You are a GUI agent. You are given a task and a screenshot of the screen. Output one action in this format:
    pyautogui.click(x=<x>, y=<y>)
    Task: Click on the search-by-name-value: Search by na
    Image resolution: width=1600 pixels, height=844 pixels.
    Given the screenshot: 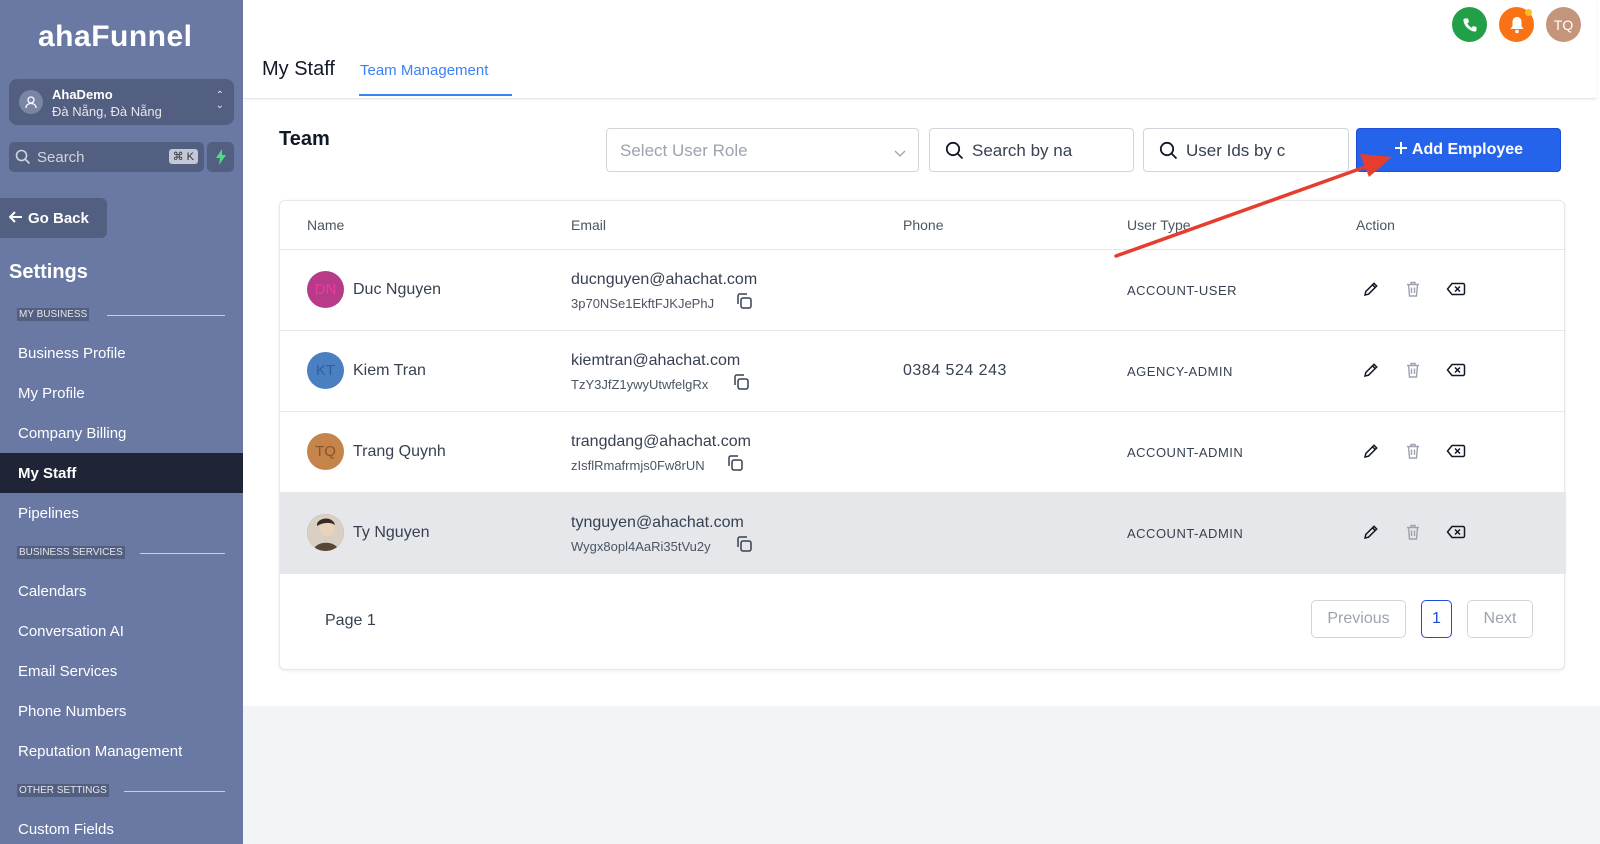 What is the action you would take?
    pyautogui.click(x=1022, y=150)
    